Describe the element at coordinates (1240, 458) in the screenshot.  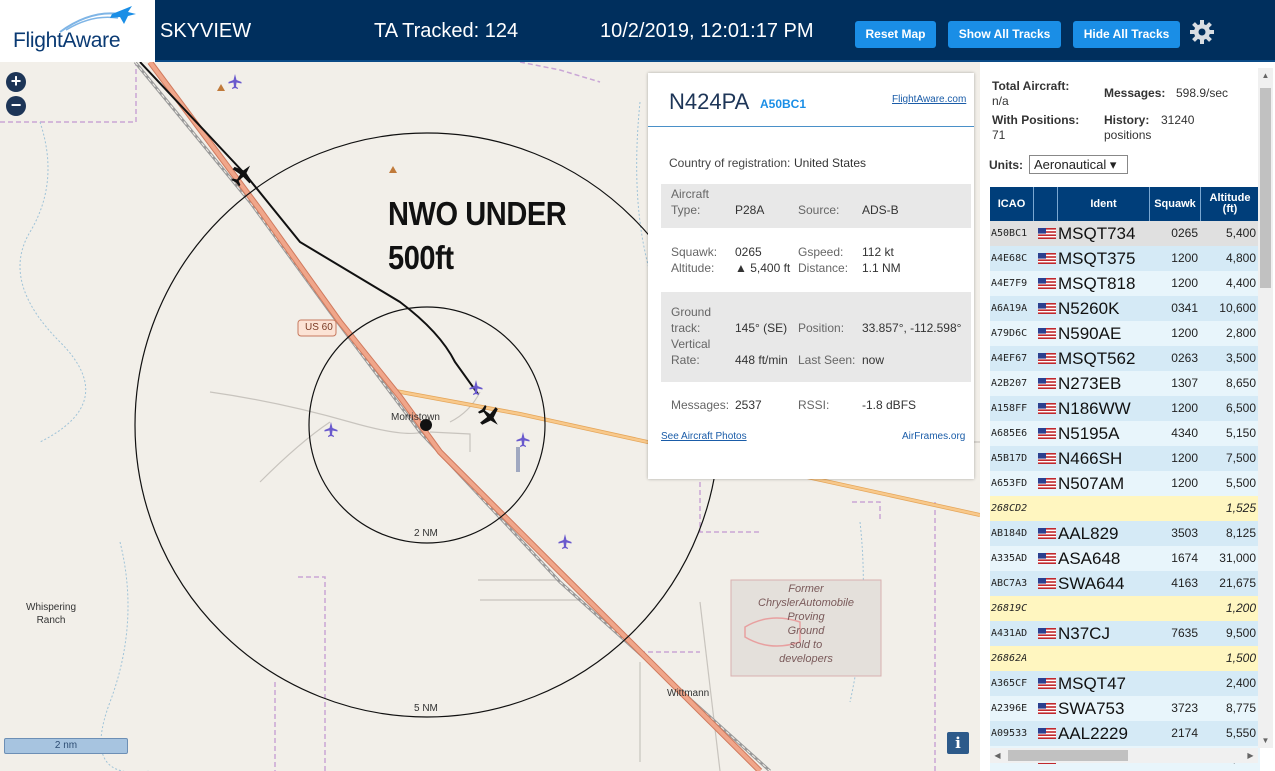
I see `row-altitude: 7,500` at that location.